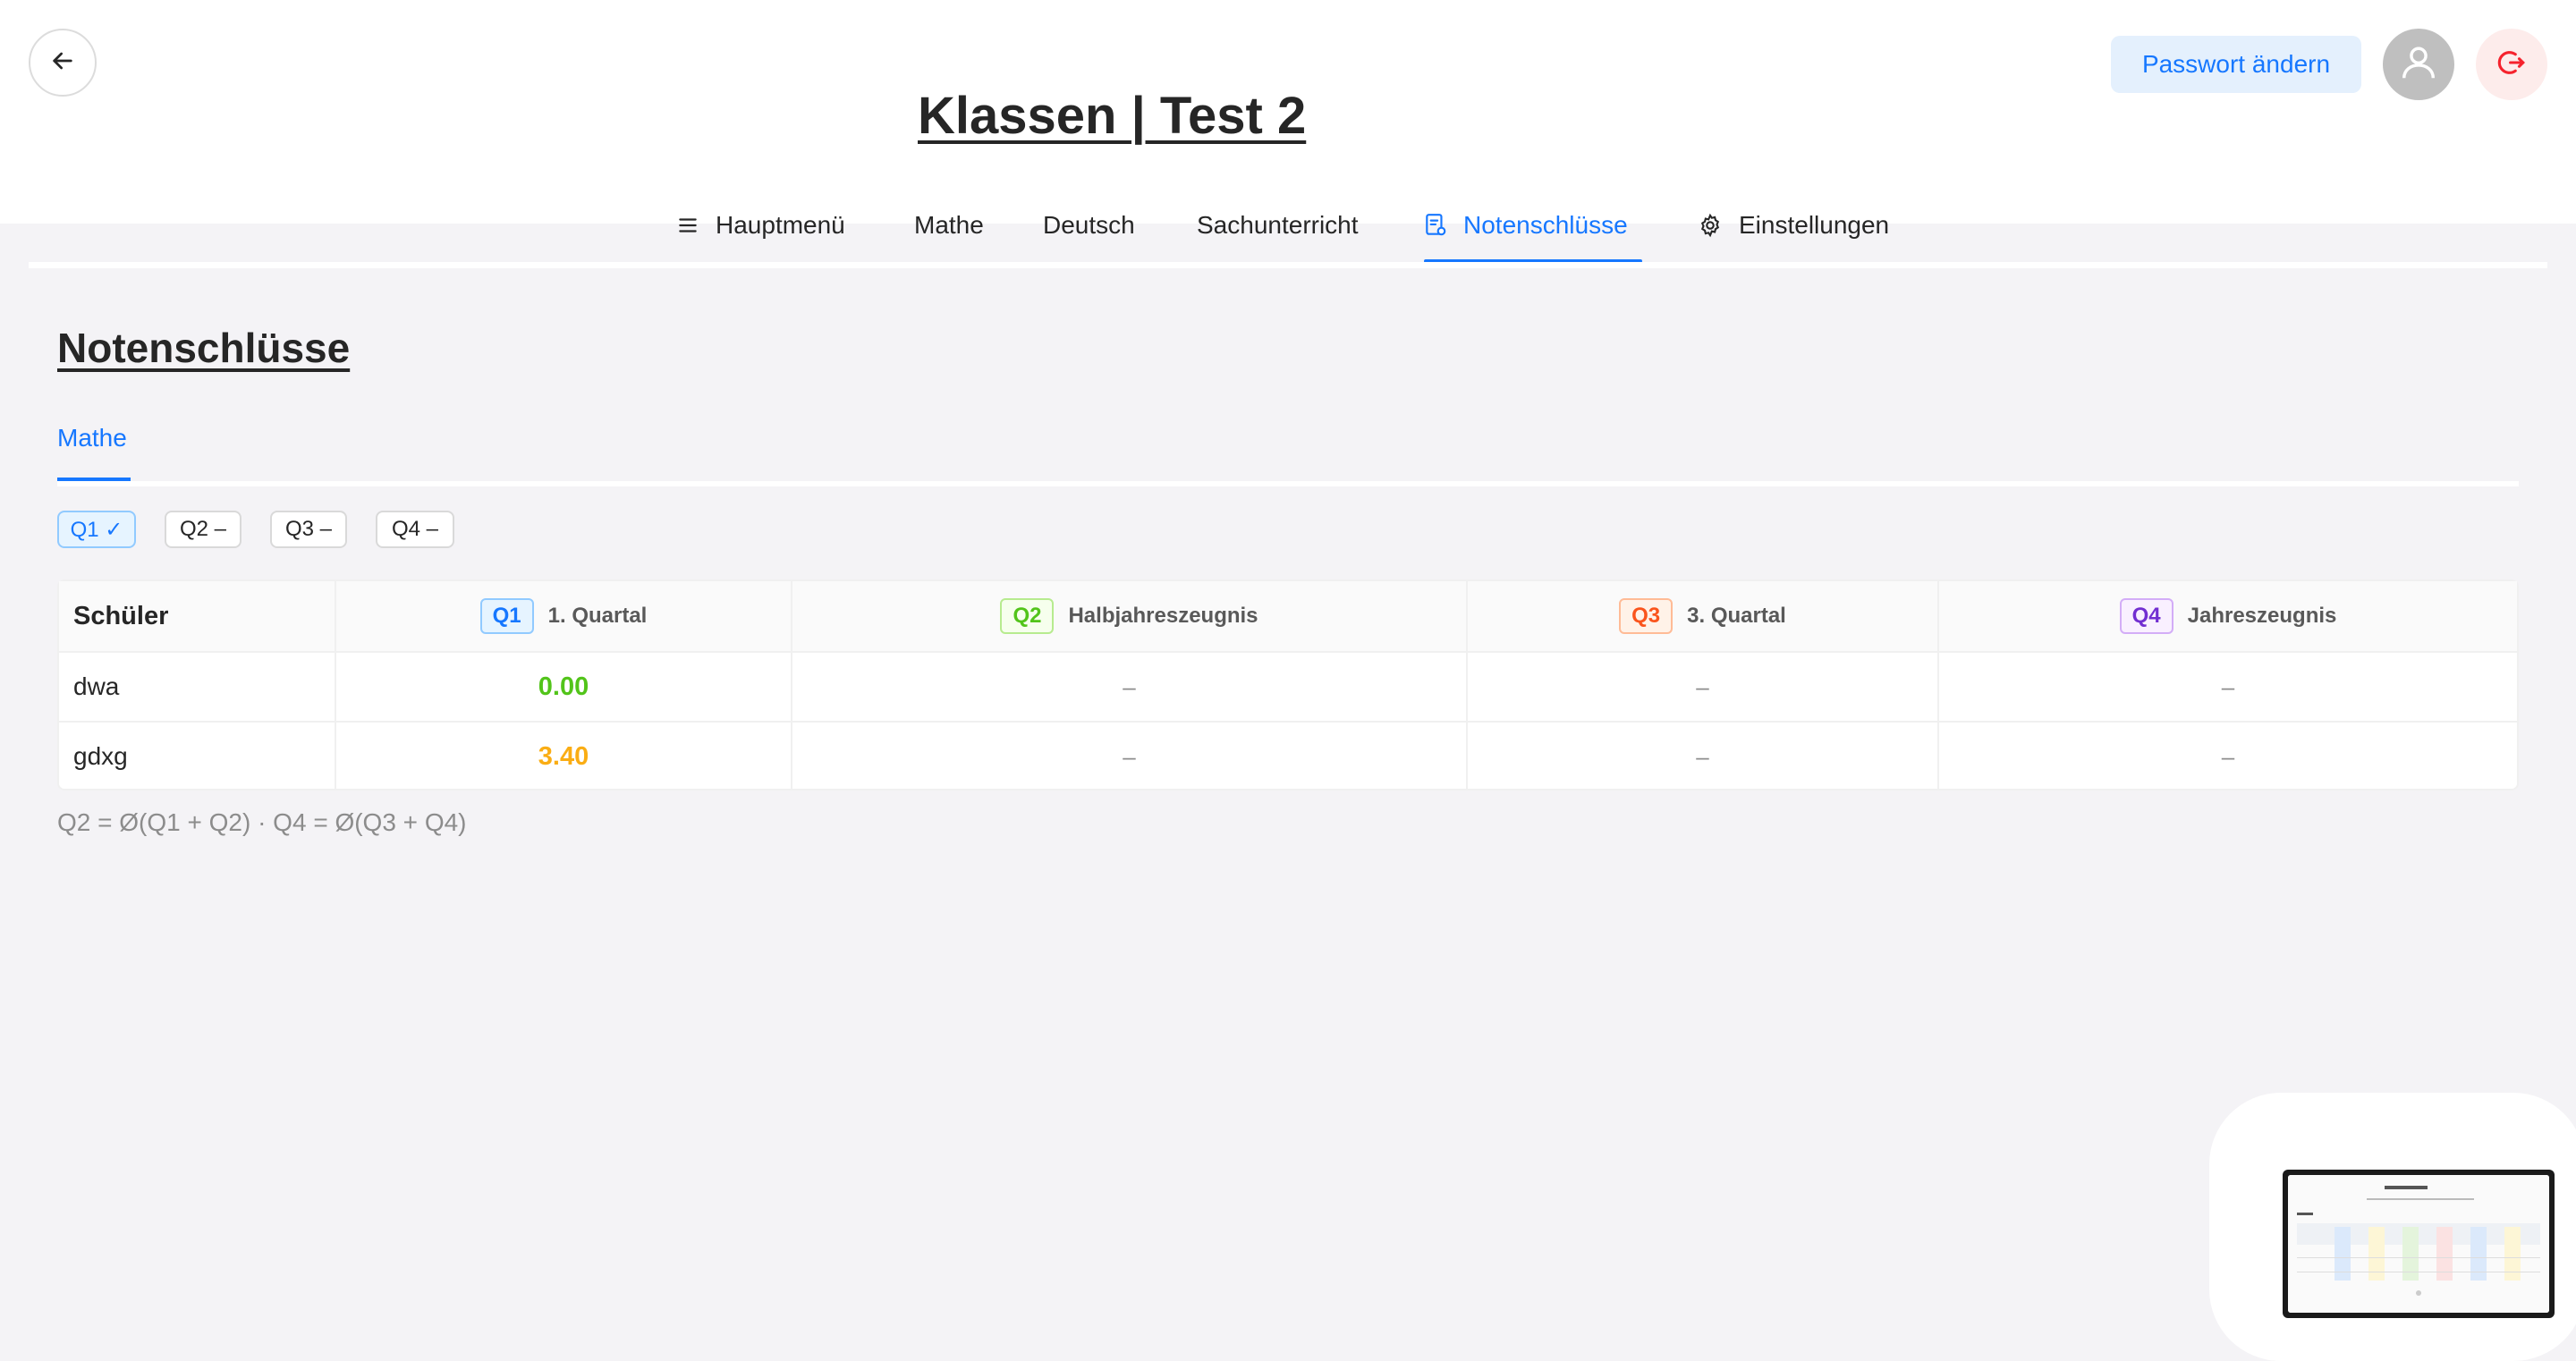 The width and height of the screenshot is (2576, 1361). I want to click on column-header-q2: Q2 Halbjahreszeugnis, so click(1130, 616).